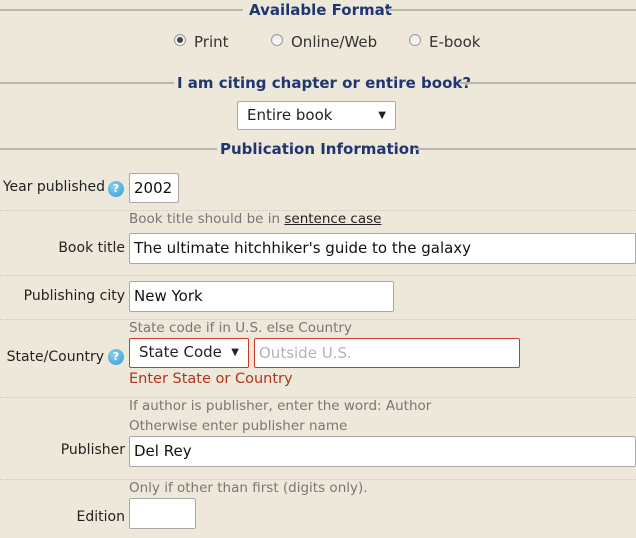 The image size is (636, 538). What do you see at coordinates (100, 517) in the screenshot?
I see `edition-label: Edition` at bounding box center [100, 517].